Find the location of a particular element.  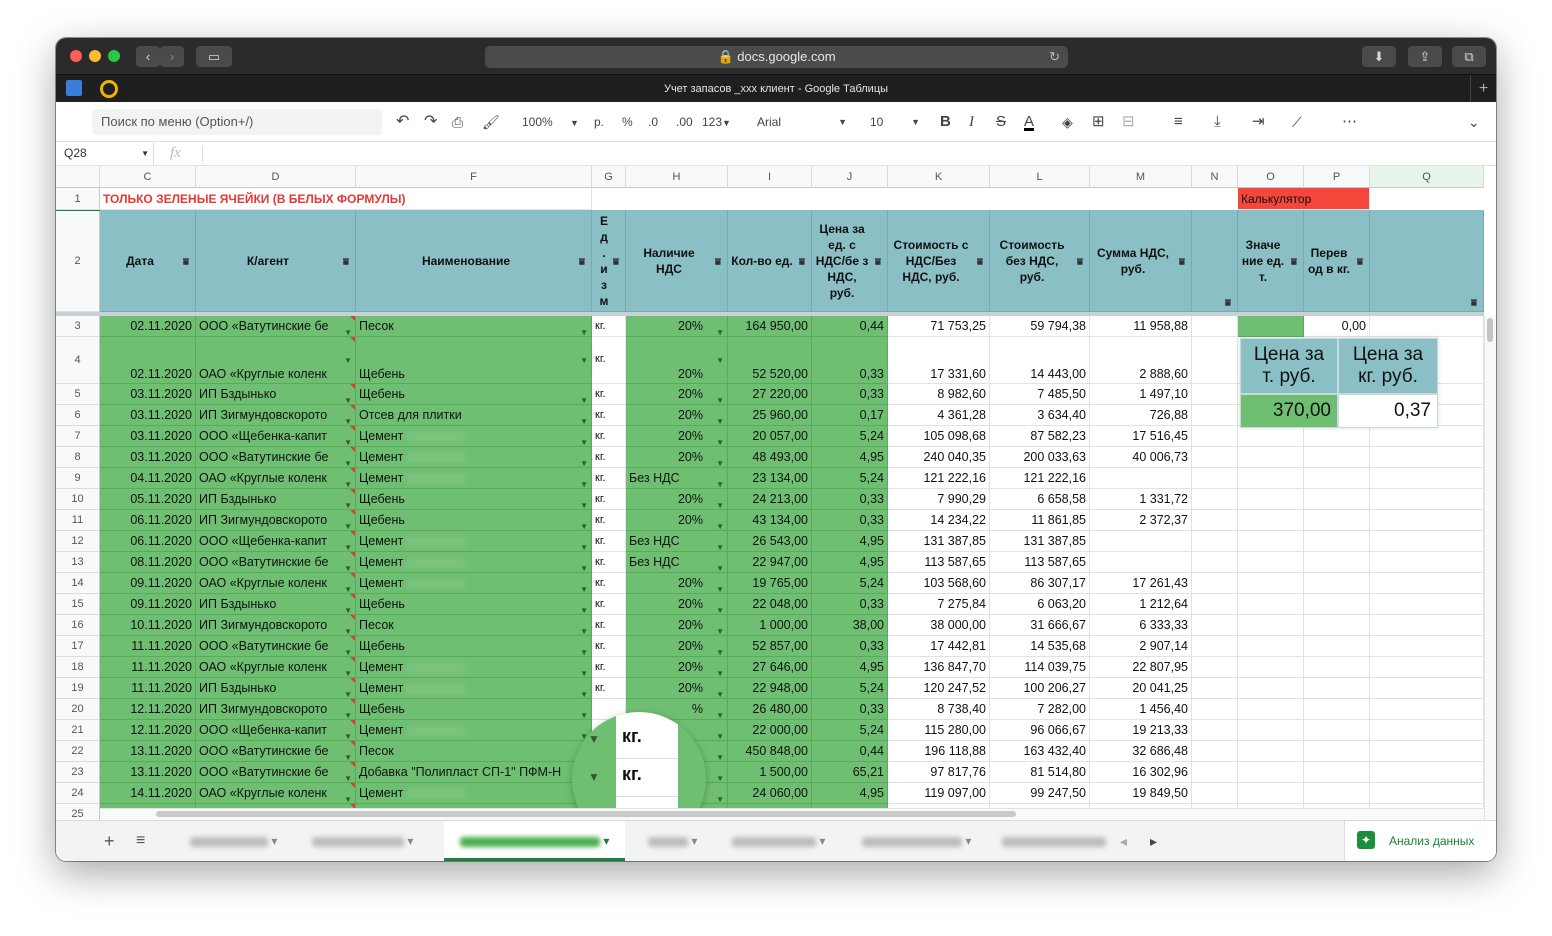

back-button: ‹ is located at coordinates (148, 56).